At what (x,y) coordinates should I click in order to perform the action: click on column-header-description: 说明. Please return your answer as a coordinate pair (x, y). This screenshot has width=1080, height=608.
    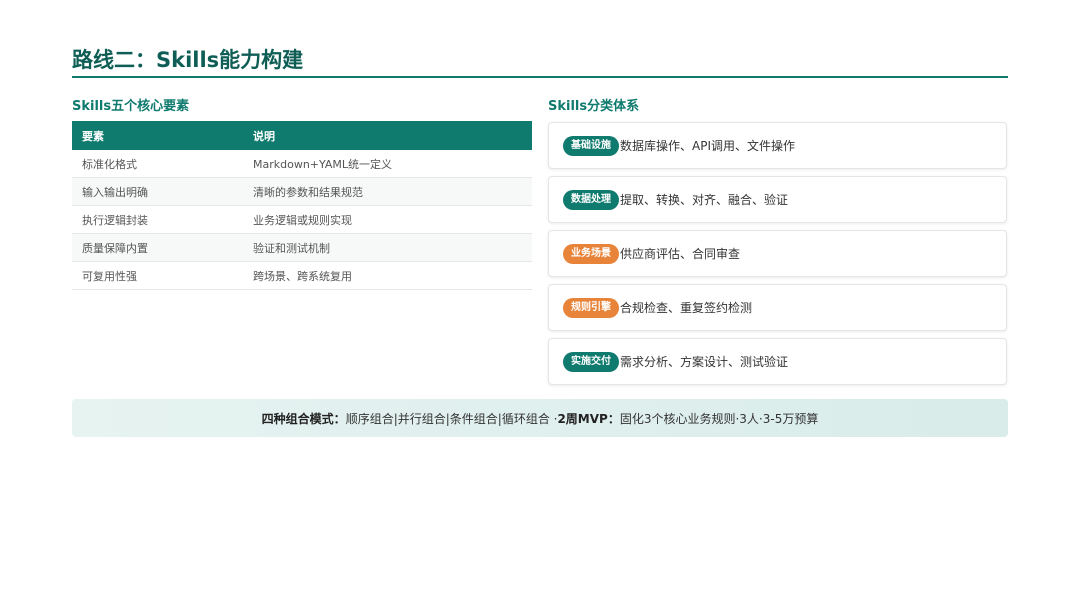
    Looking at the image, I should click on (387, 135).